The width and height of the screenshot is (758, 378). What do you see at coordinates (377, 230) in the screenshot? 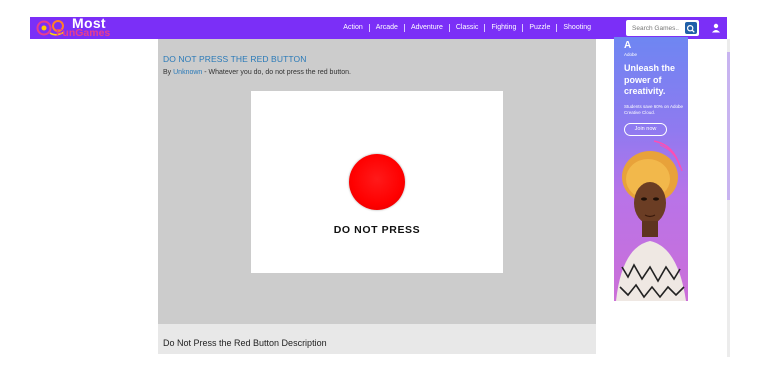
I see `do-not-press-label: DO NOT PRESS` at bounding box center [377, 230].